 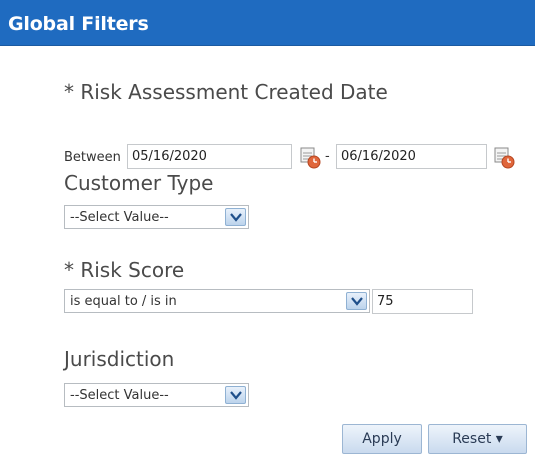 I want to click on between-label: Between, so click(x=92, y=157).